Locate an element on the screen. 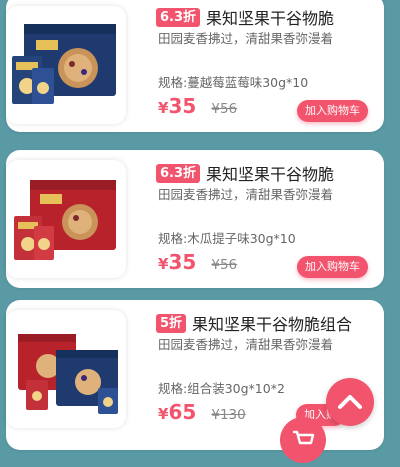  back-to-top-button is located at coordinates (350, 402).